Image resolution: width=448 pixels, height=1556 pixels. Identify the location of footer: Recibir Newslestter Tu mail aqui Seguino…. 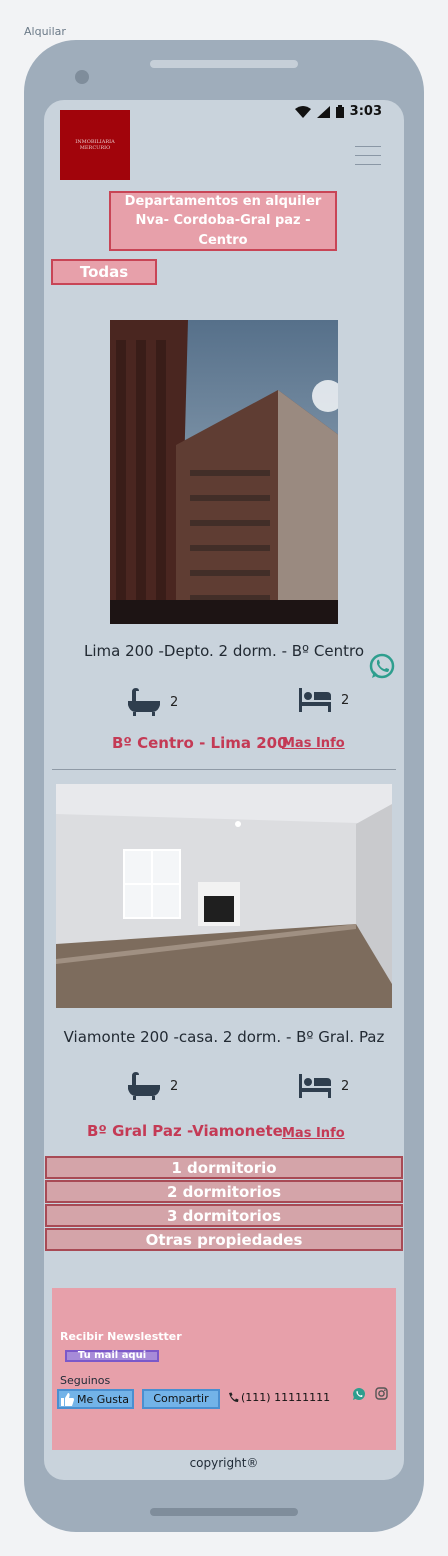
(224, 1369).